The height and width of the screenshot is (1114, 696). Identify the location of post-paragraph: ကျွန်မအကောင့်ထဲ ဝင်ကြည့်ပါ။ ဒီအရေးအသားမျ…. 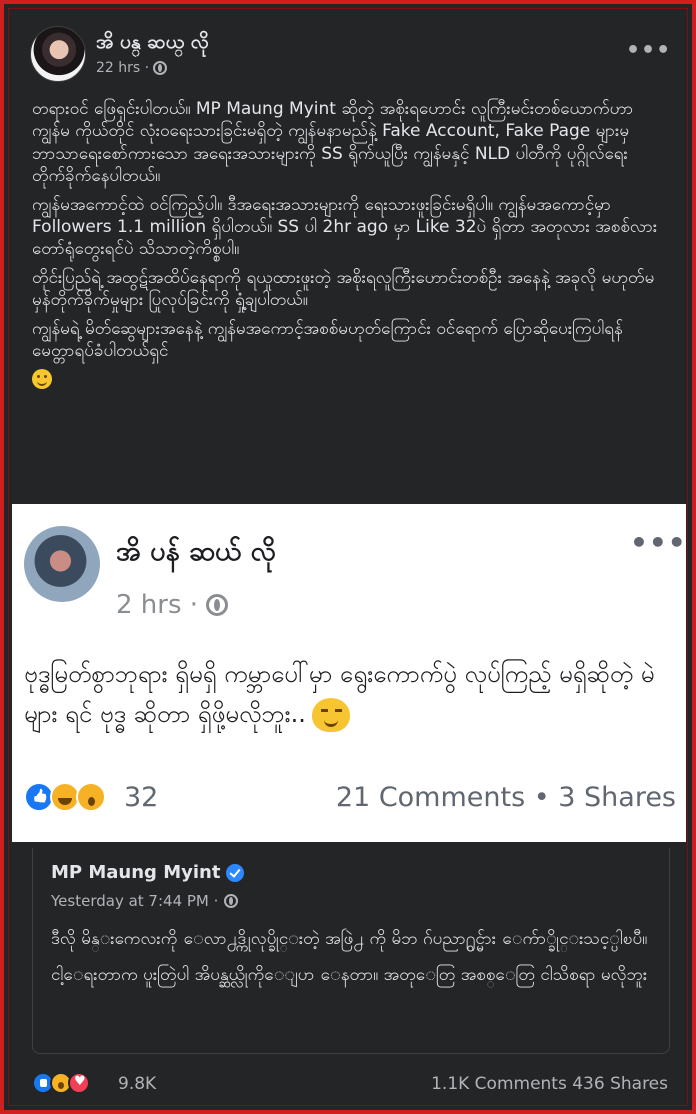
(345, 227).